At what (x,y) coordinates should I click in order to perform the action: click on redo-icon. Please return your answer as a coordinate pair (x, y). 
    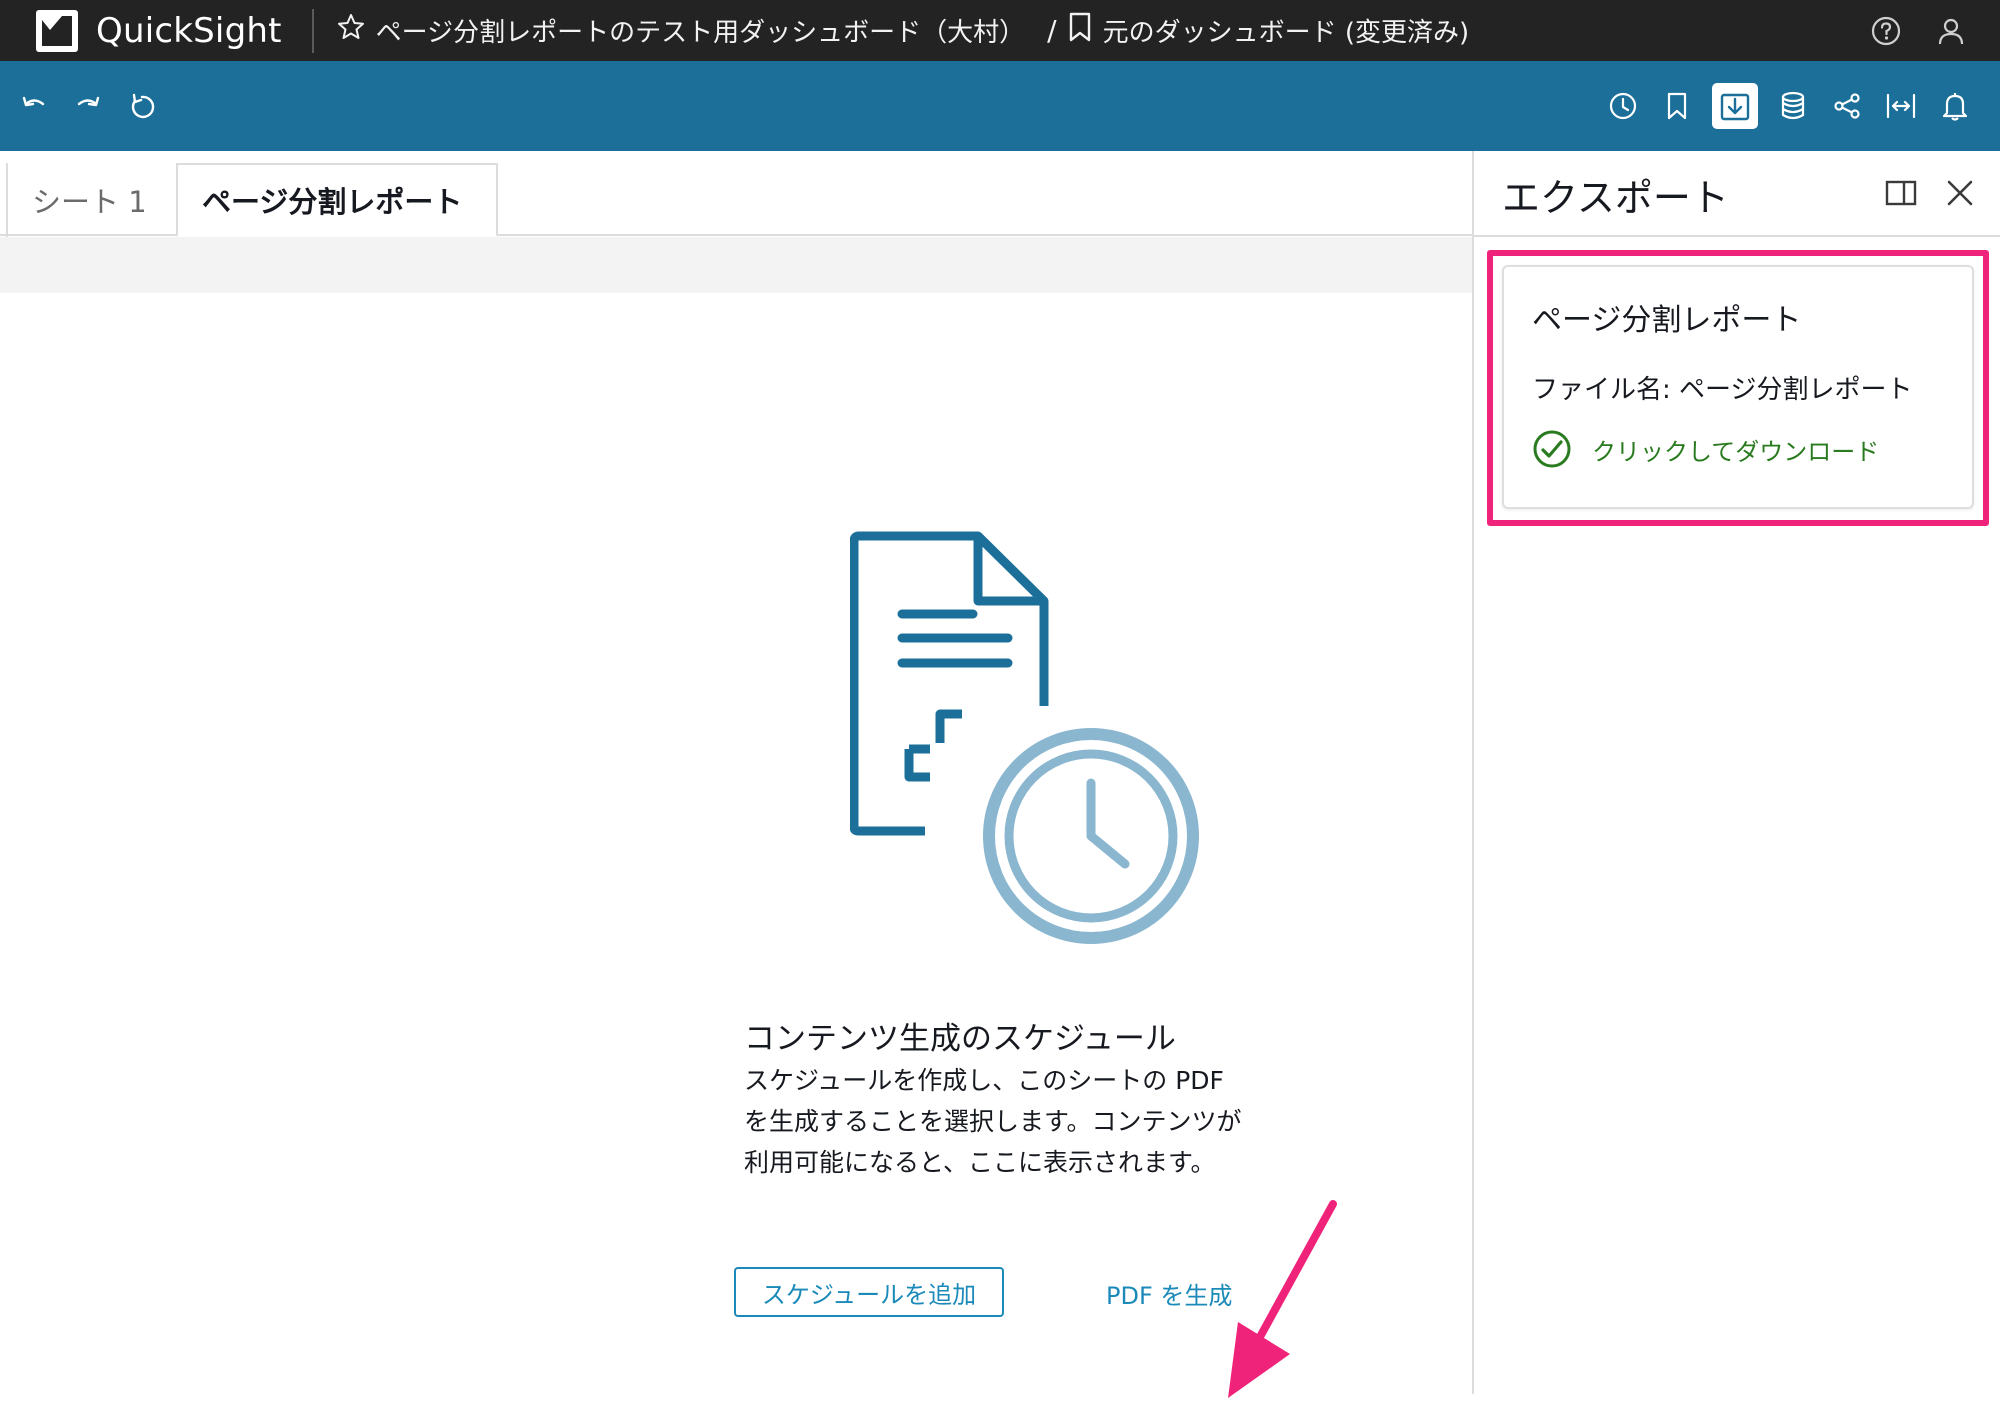
    Looking at the image, I should click on (88, 106).